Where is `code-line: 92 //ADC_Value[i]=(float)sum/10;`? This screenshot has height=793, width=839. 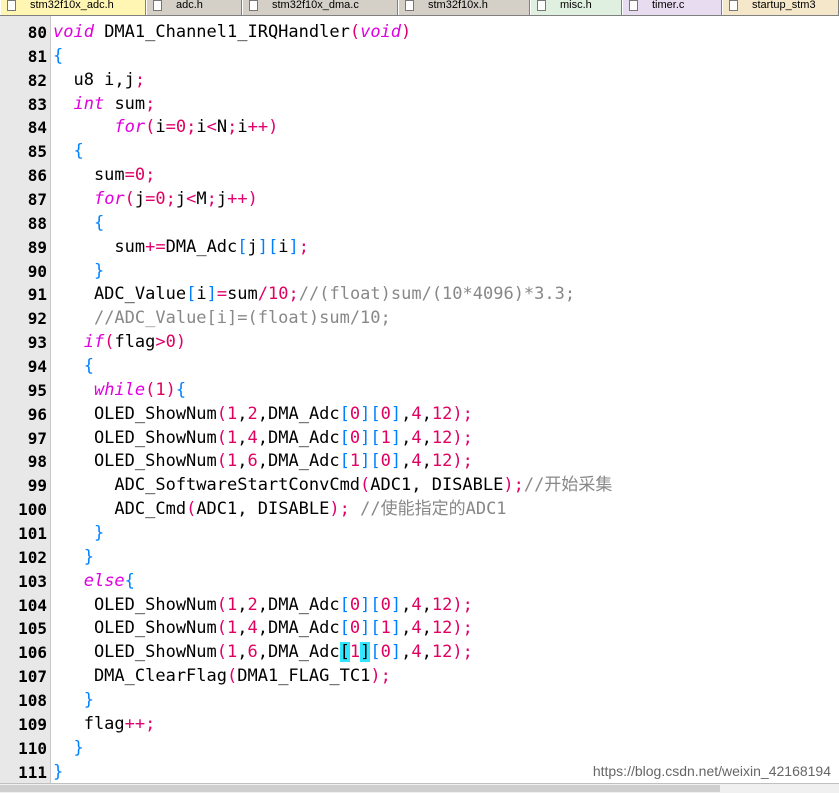
code-line: 92 //ADC_Value[i]=(float)sum/10; is located at coordinates (419, 319).